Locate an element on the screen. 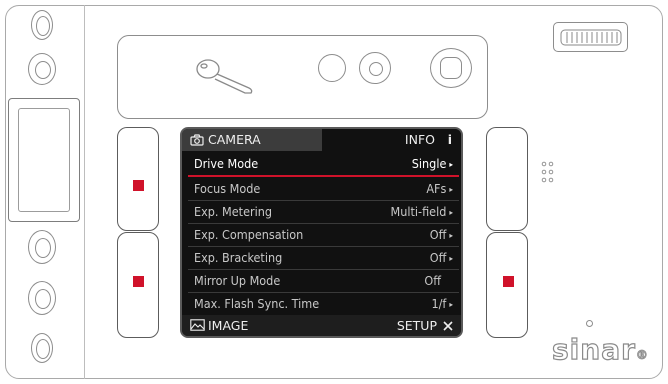  tab-image-label: IMAGE is located at coordinates (228, 325).